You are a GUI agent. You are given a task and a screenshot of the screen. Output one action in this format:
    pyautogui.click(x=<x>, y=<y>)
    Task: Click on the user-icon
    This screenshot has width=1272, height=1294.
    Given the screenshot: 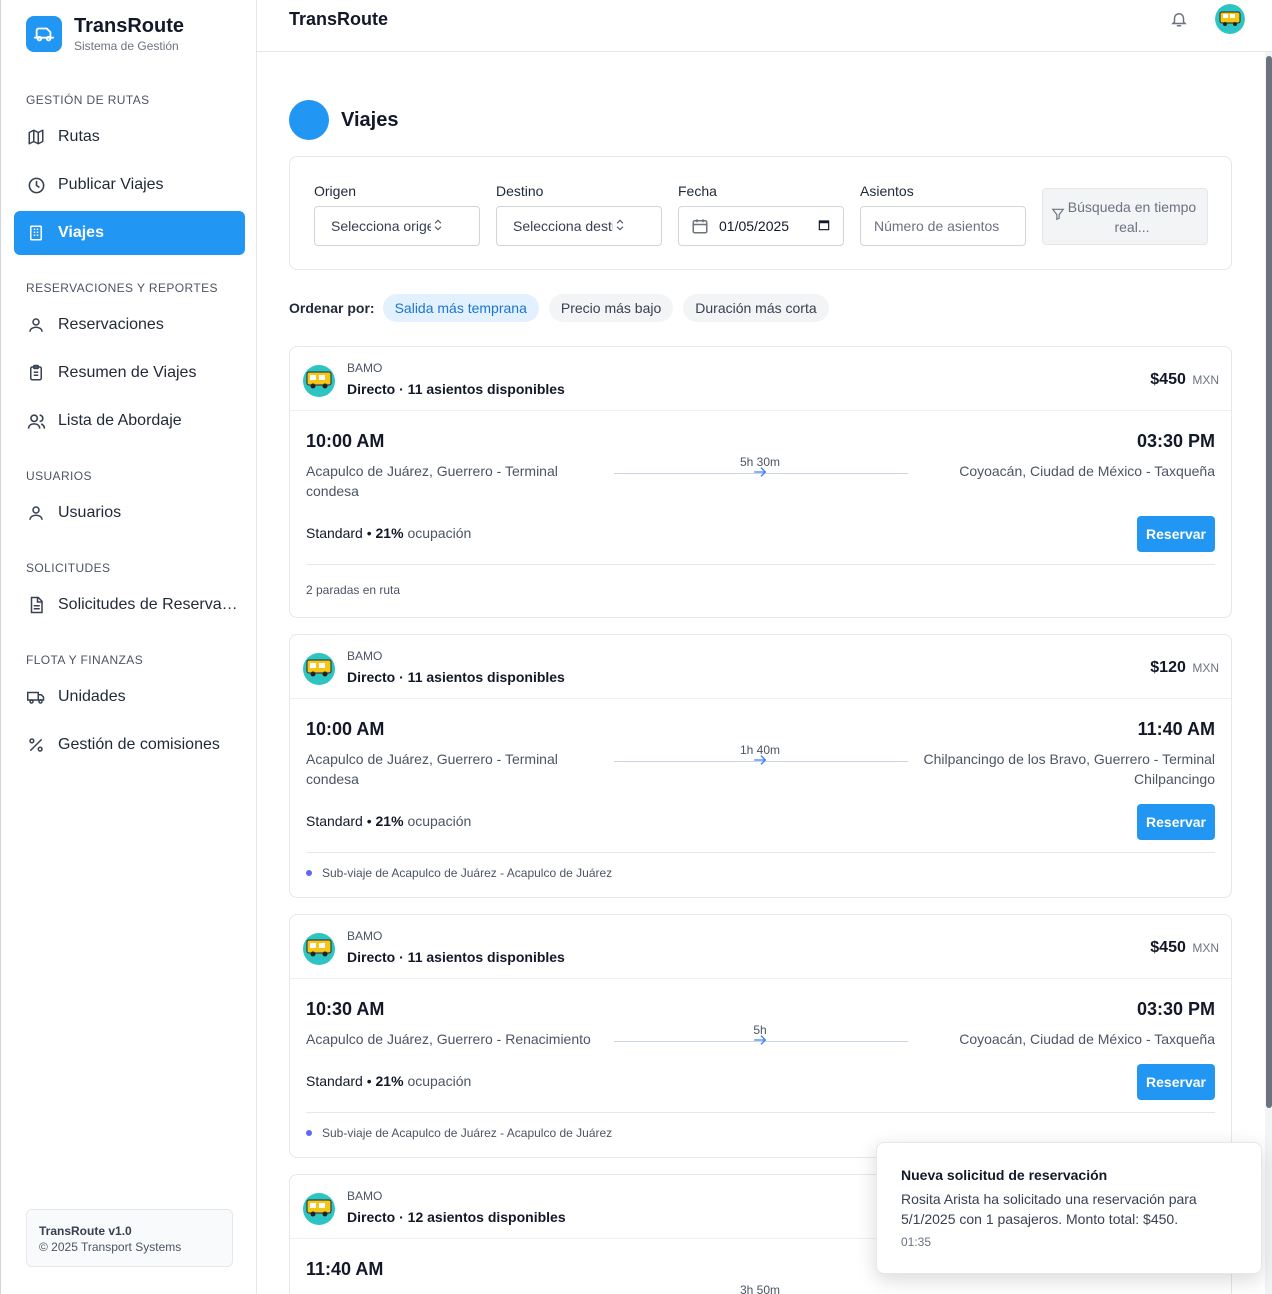 What is the action you would take?
    pyautogui.click(x=36, y=325)
    